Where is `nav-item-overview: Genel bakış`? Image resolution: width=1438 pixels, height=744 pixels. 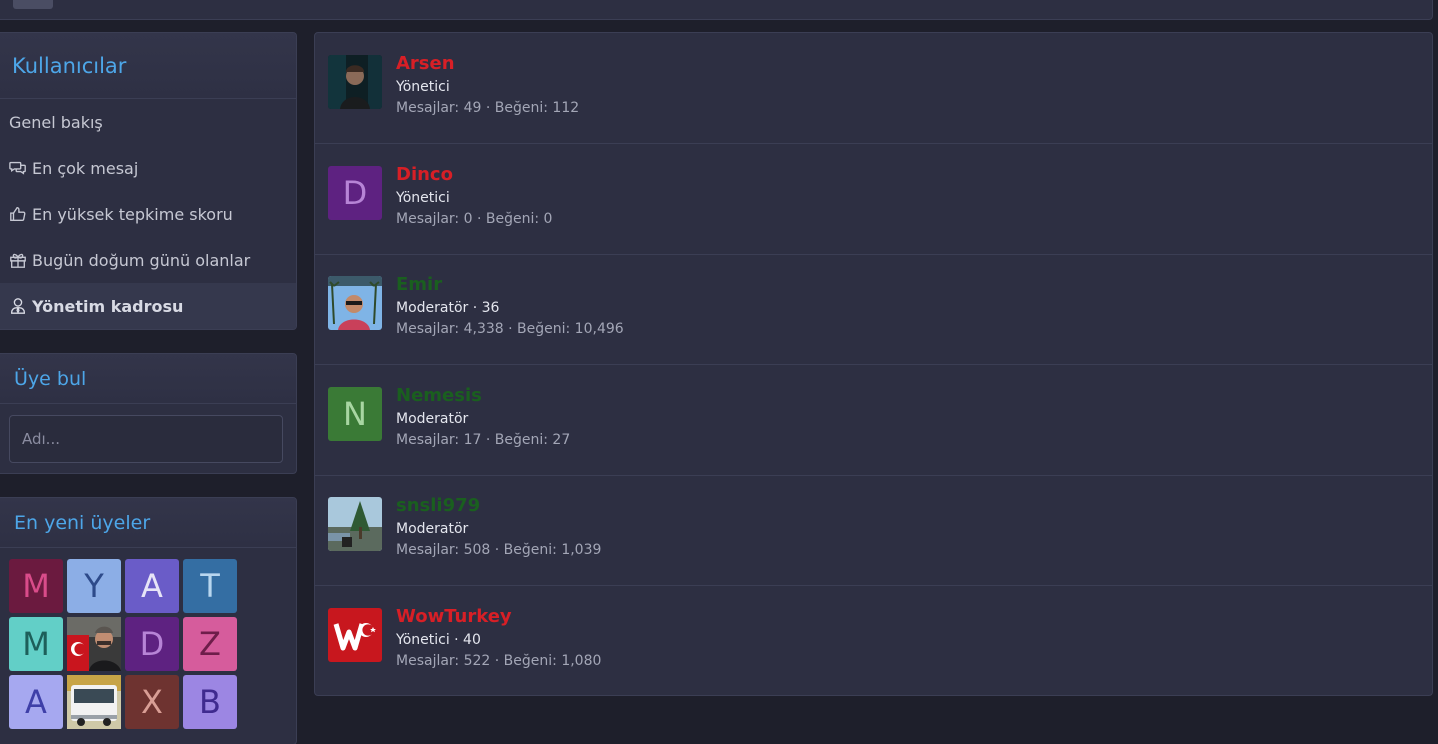
nav-item-overview: Genel bakış is located at coordinates (148, 122).